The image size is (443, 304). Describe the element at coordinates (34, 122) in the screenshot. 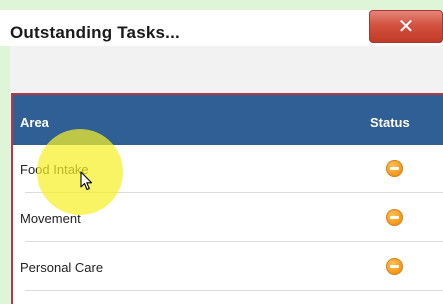

I see `column-header-area: Area` at that location.